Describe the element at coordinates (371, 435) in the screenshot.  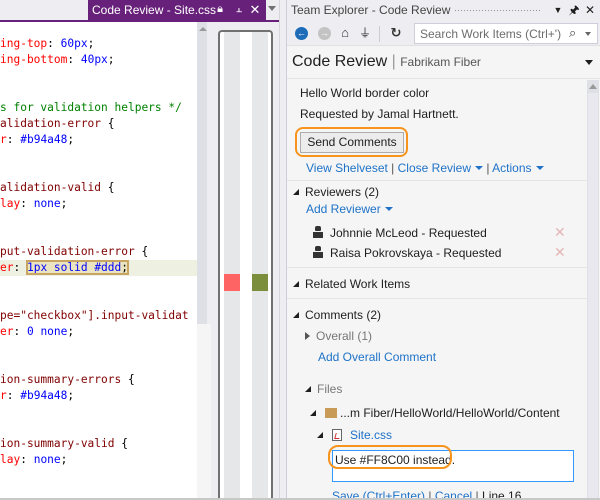
I see `file-link-site-css: Site.css` at that location.